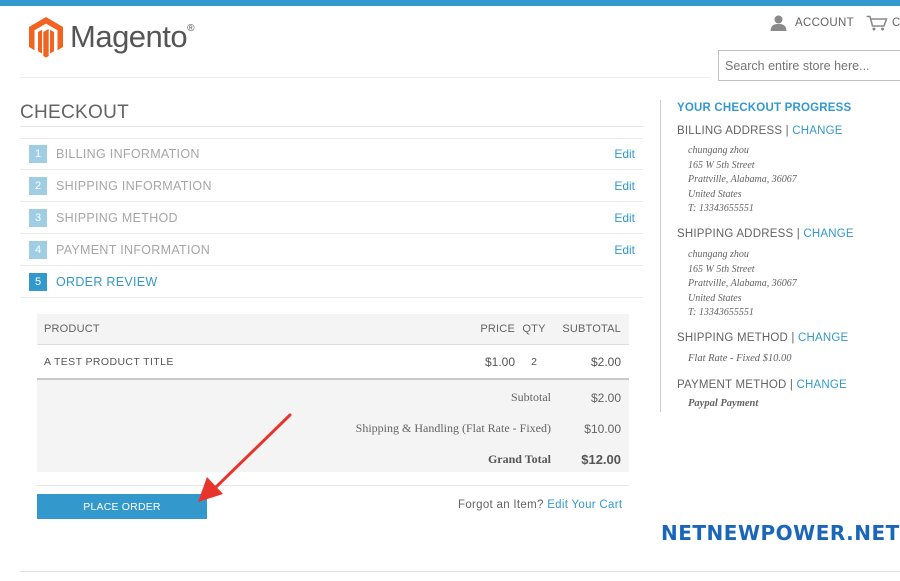 Image resolution: width=900 pixels, height=581 pixels. I want to click on totals-value: $2.00, so click(605, 397).